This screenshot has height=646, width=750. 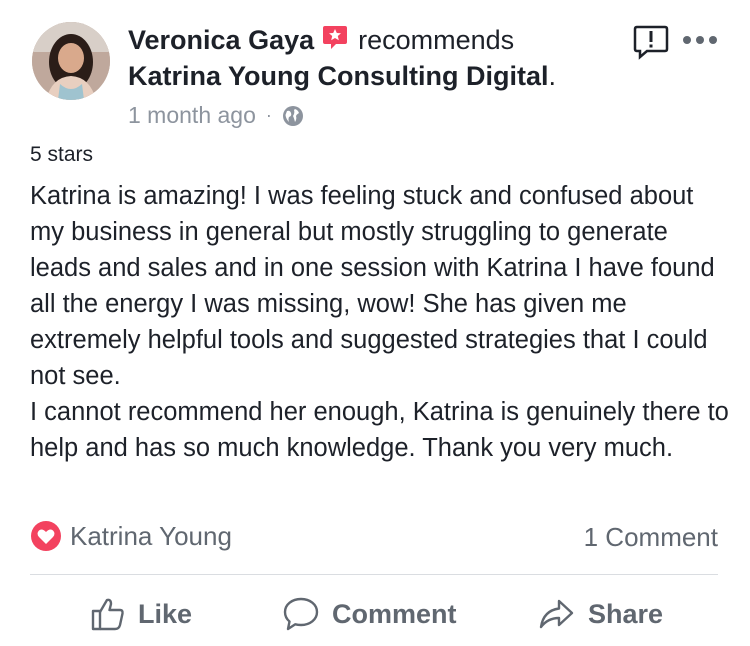 What do you see at coordinates (221, 40) in the screenshot?
I see `author-name: Veronica Gaya` at bounding box center [221, 40].